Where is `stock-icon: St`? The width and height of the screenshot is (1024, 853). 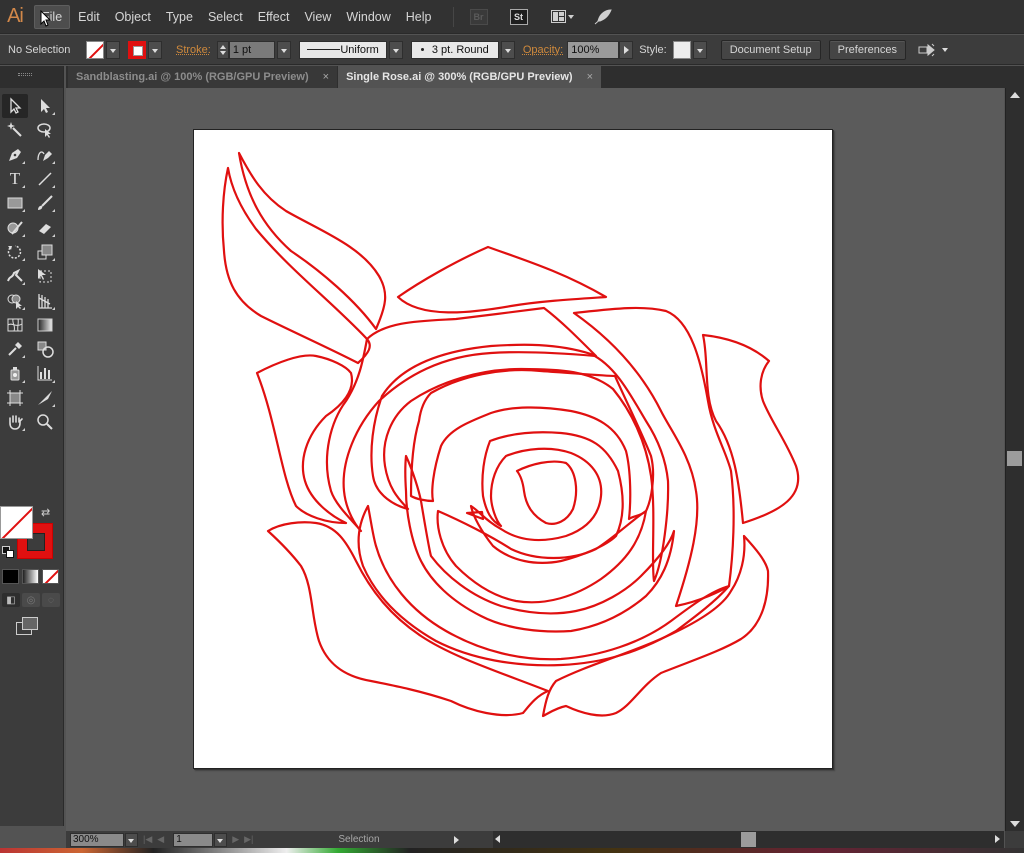
stock-icon: St is located at coordinates (518, 16).